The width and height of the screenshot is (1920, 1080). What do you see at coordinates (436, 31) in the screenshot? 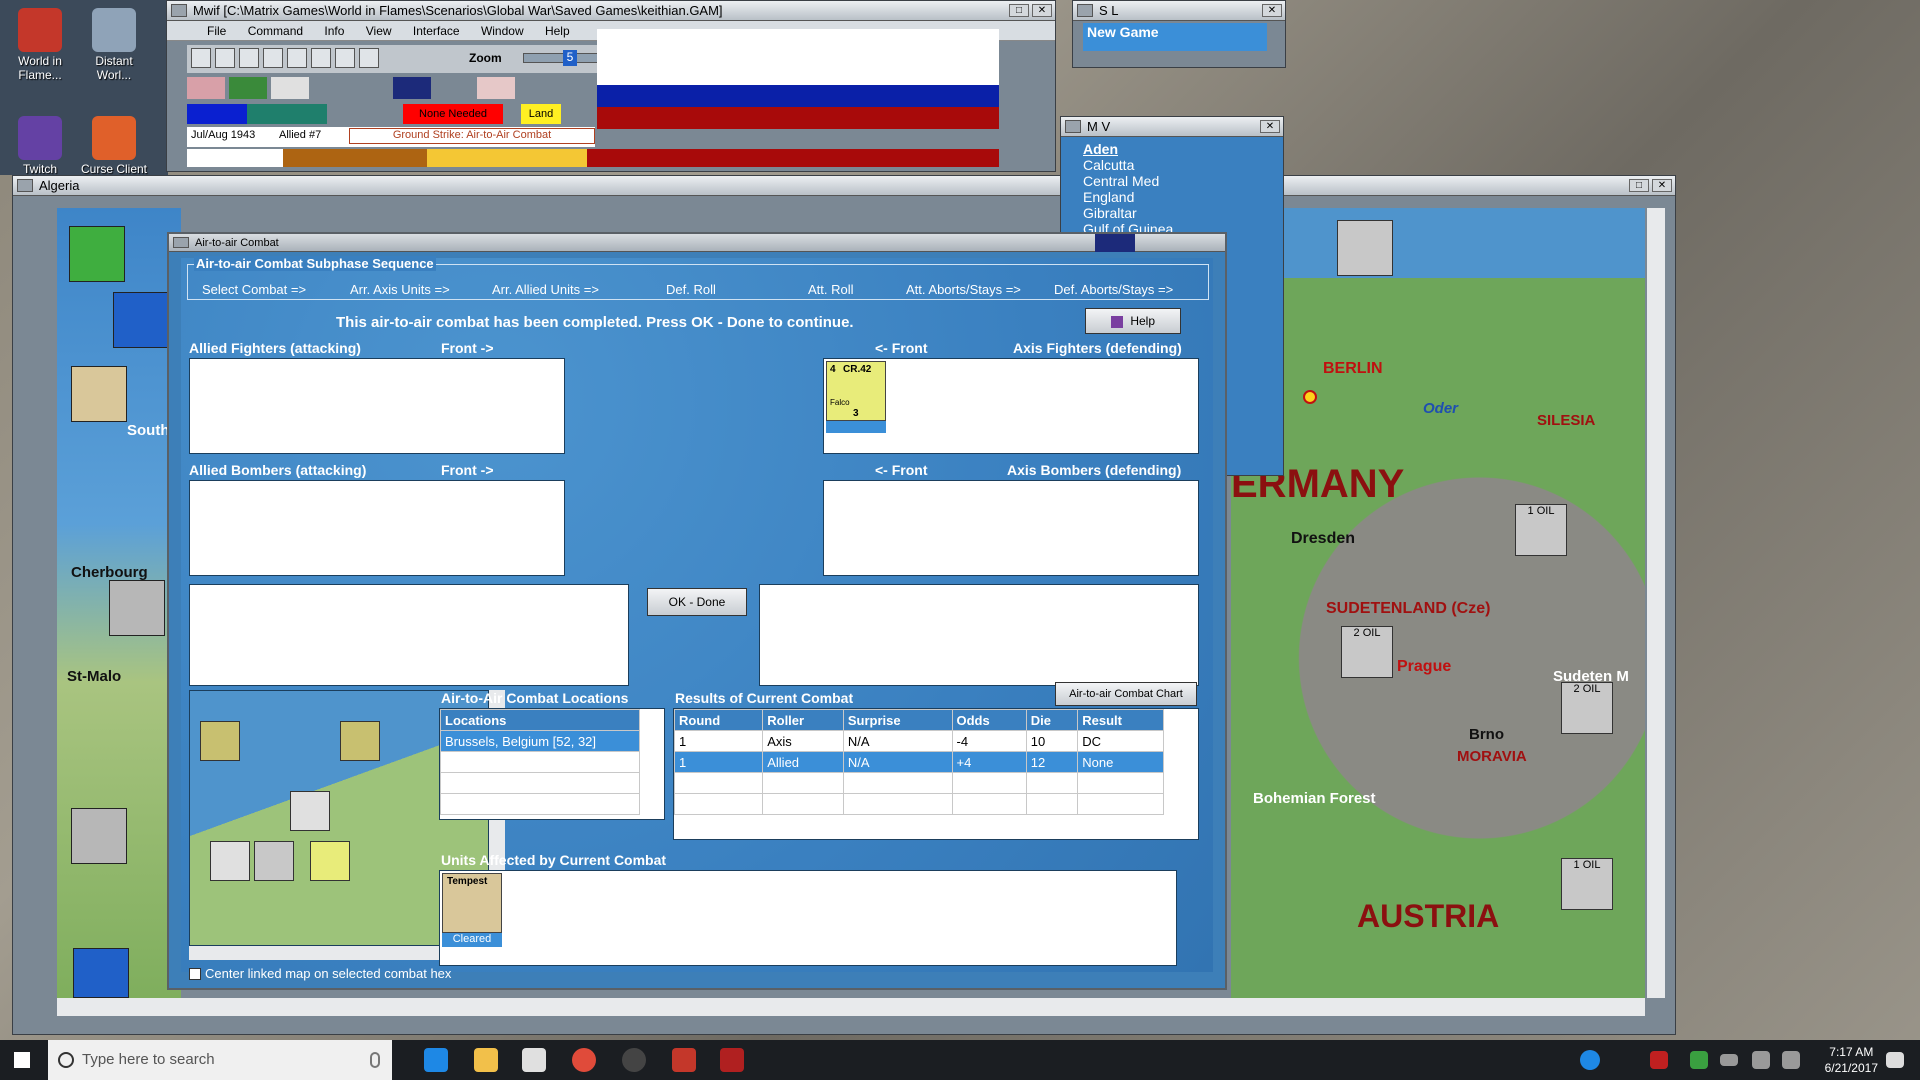
I see `menu-interface: Interface` at bounding box center [436, 31].